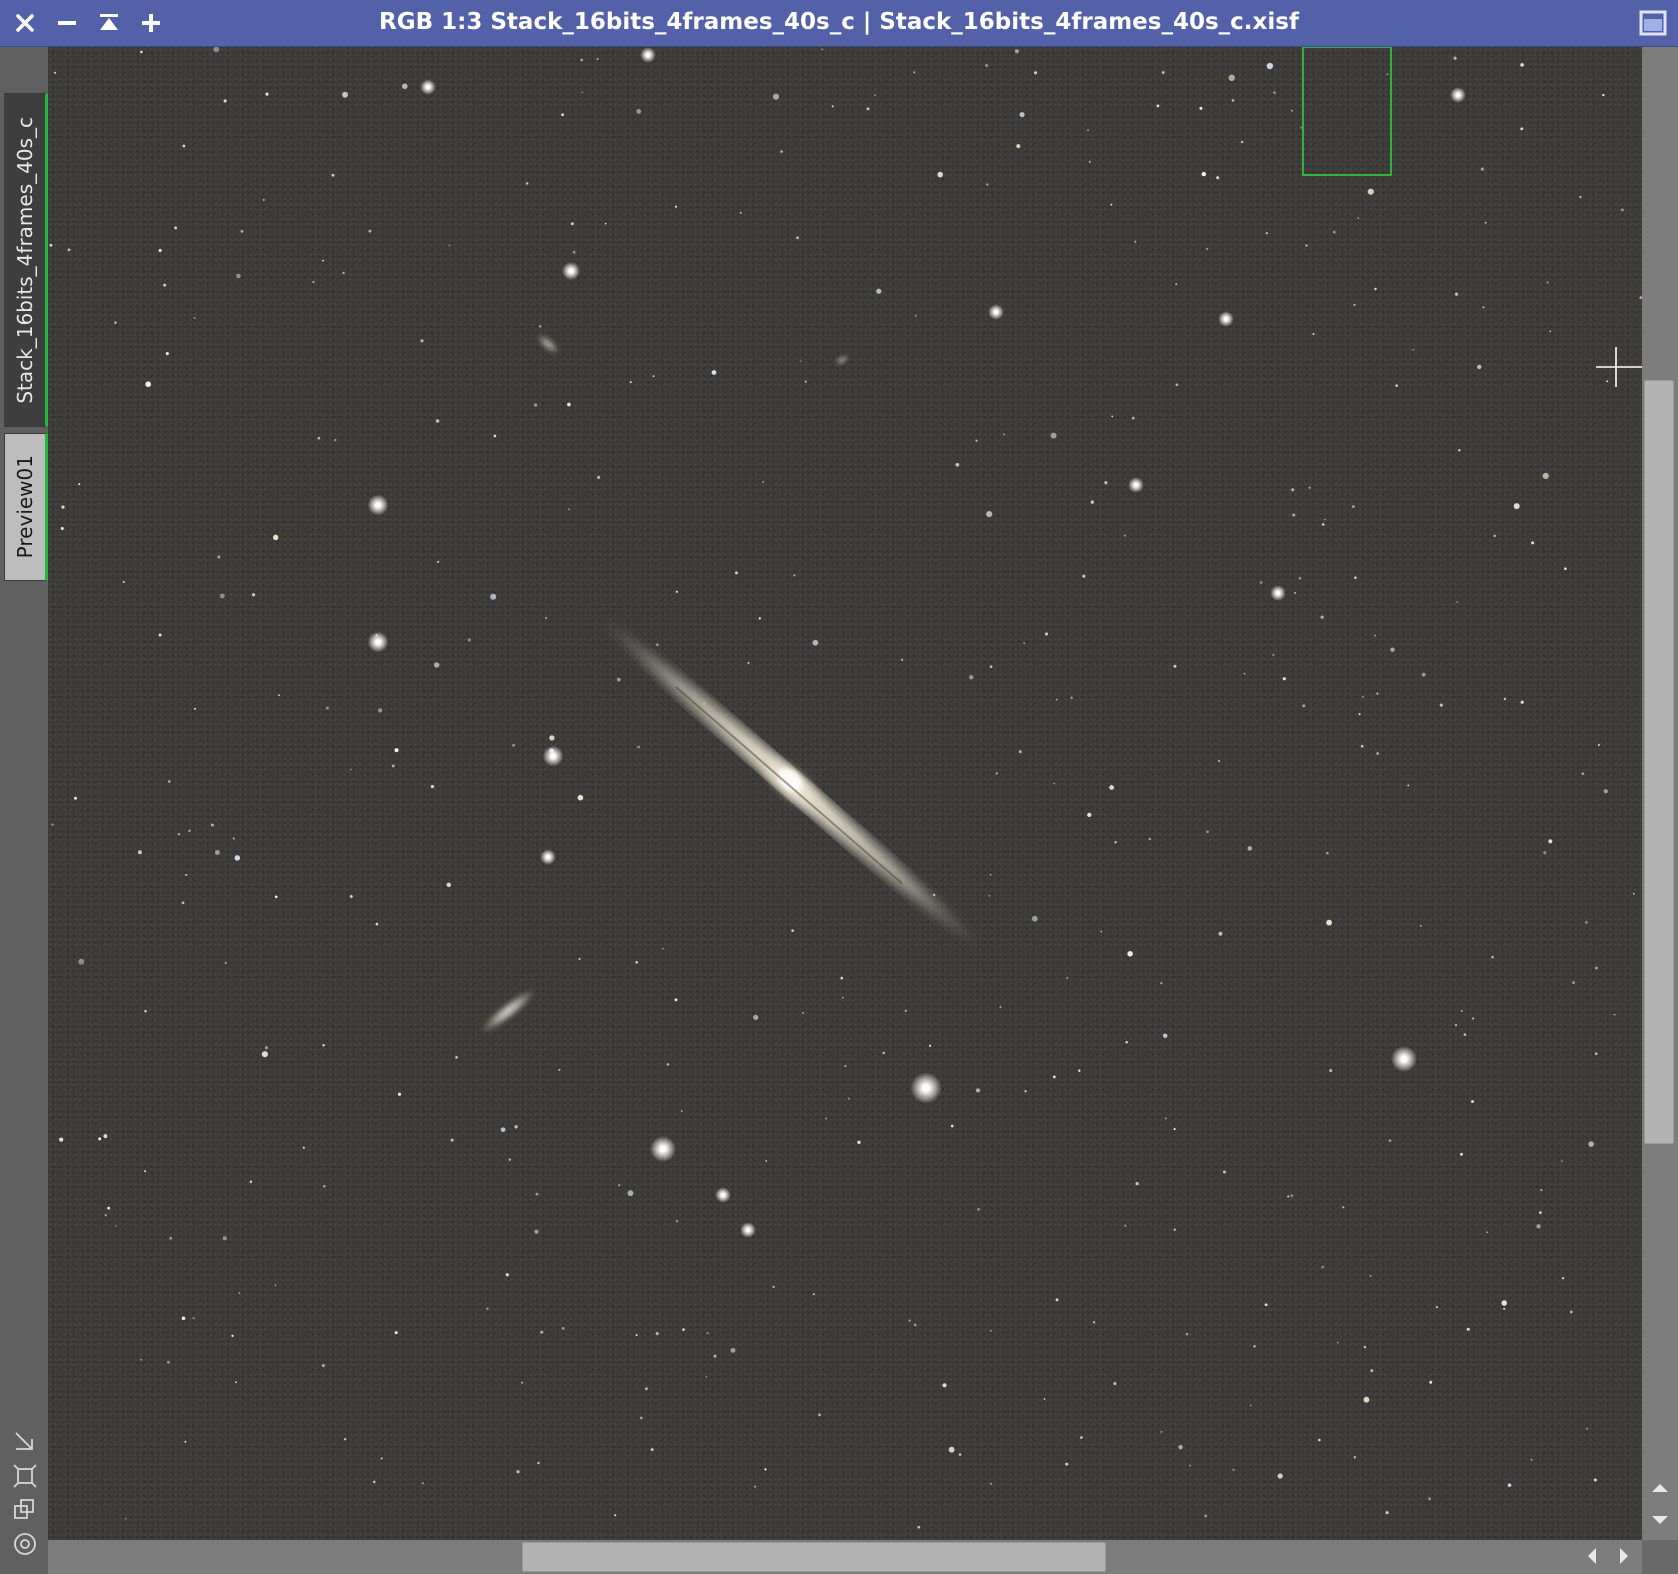 The height and width of the screenshot is (1574, 1678). Describe the element at coordinates (1659, 762) in the screenshot. I see `vertical-scroll-thumb` at that location.